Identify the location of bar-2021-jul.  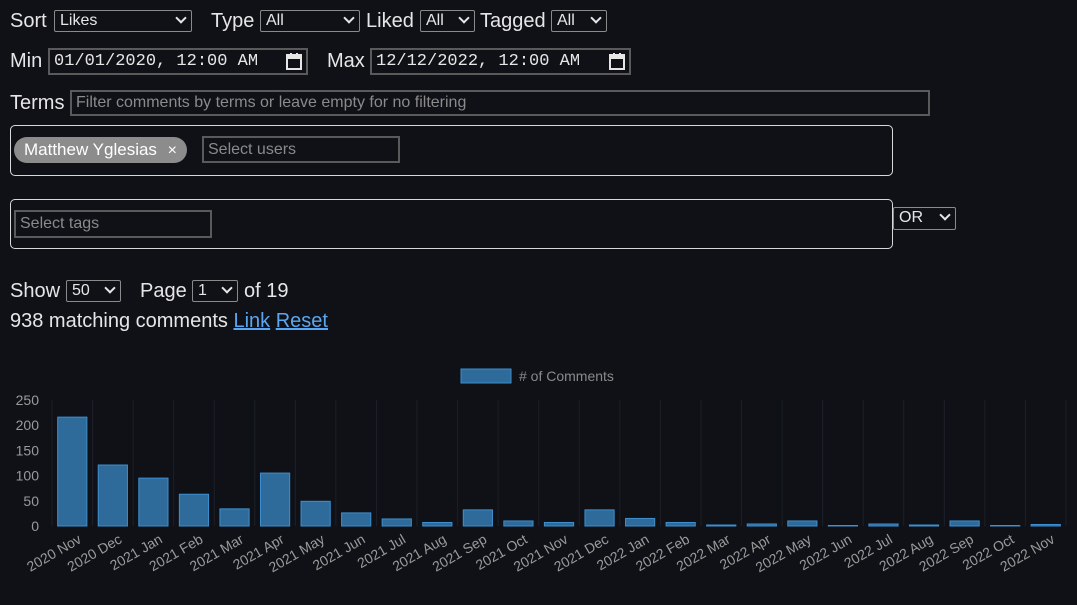
(396, 522).